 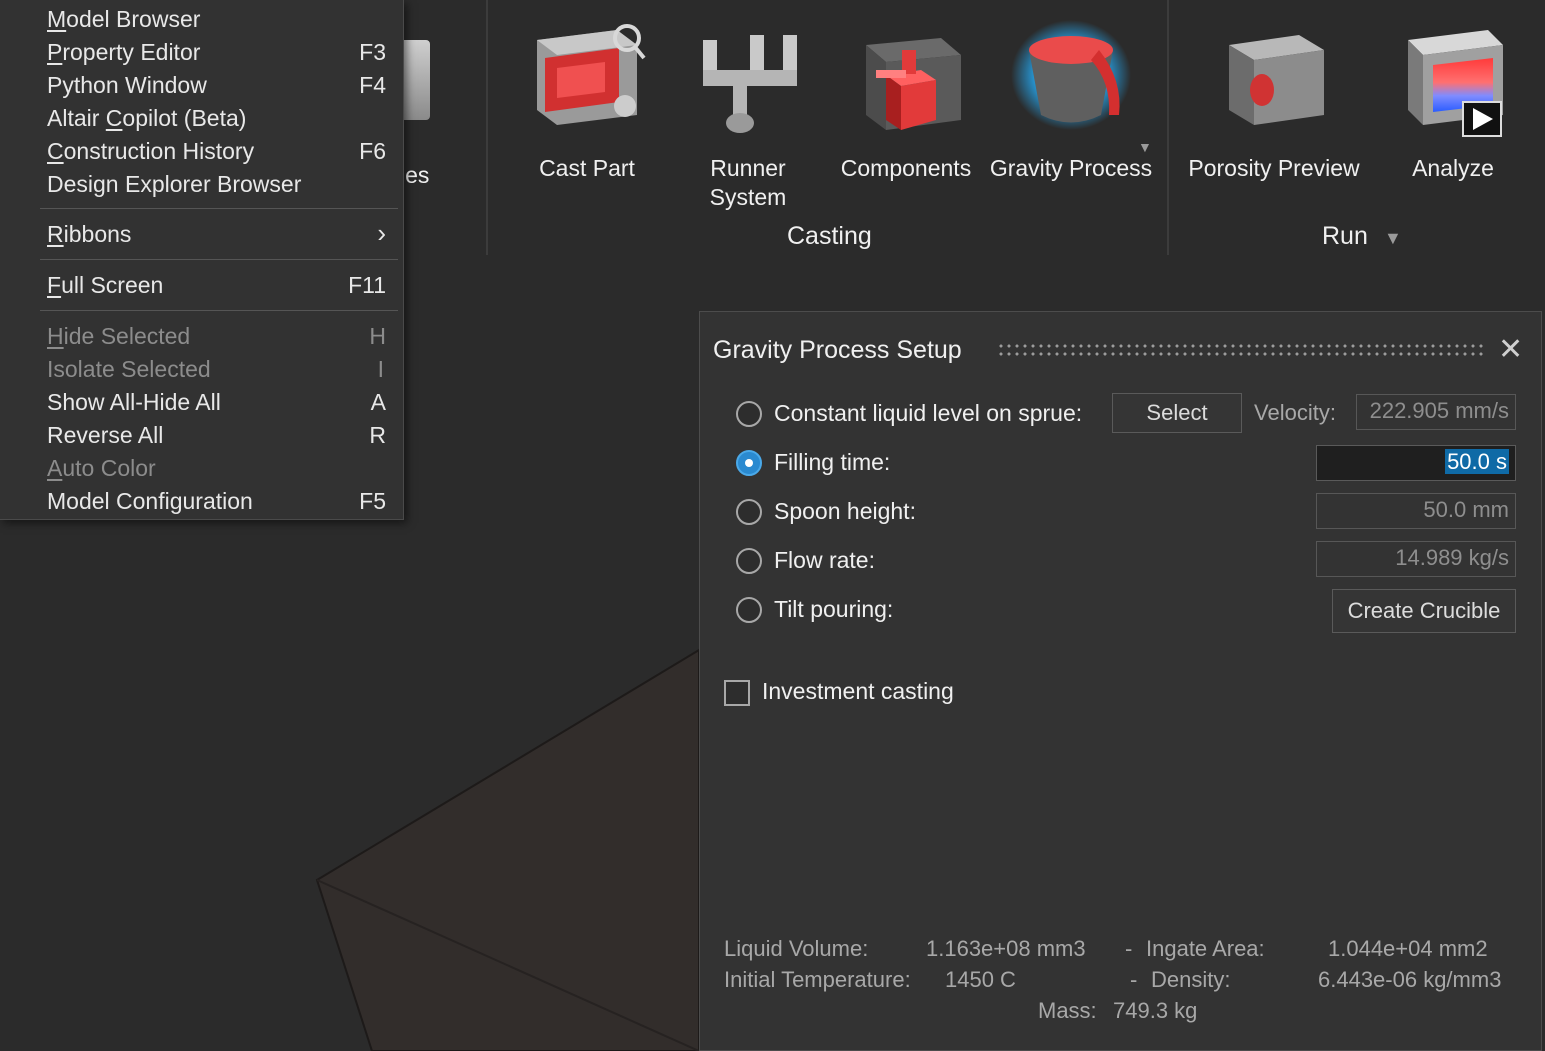 What do you see at coordinates (372, 151) in the screenshot?
I see `shortcut: F6` at bounding box center [372, 151].